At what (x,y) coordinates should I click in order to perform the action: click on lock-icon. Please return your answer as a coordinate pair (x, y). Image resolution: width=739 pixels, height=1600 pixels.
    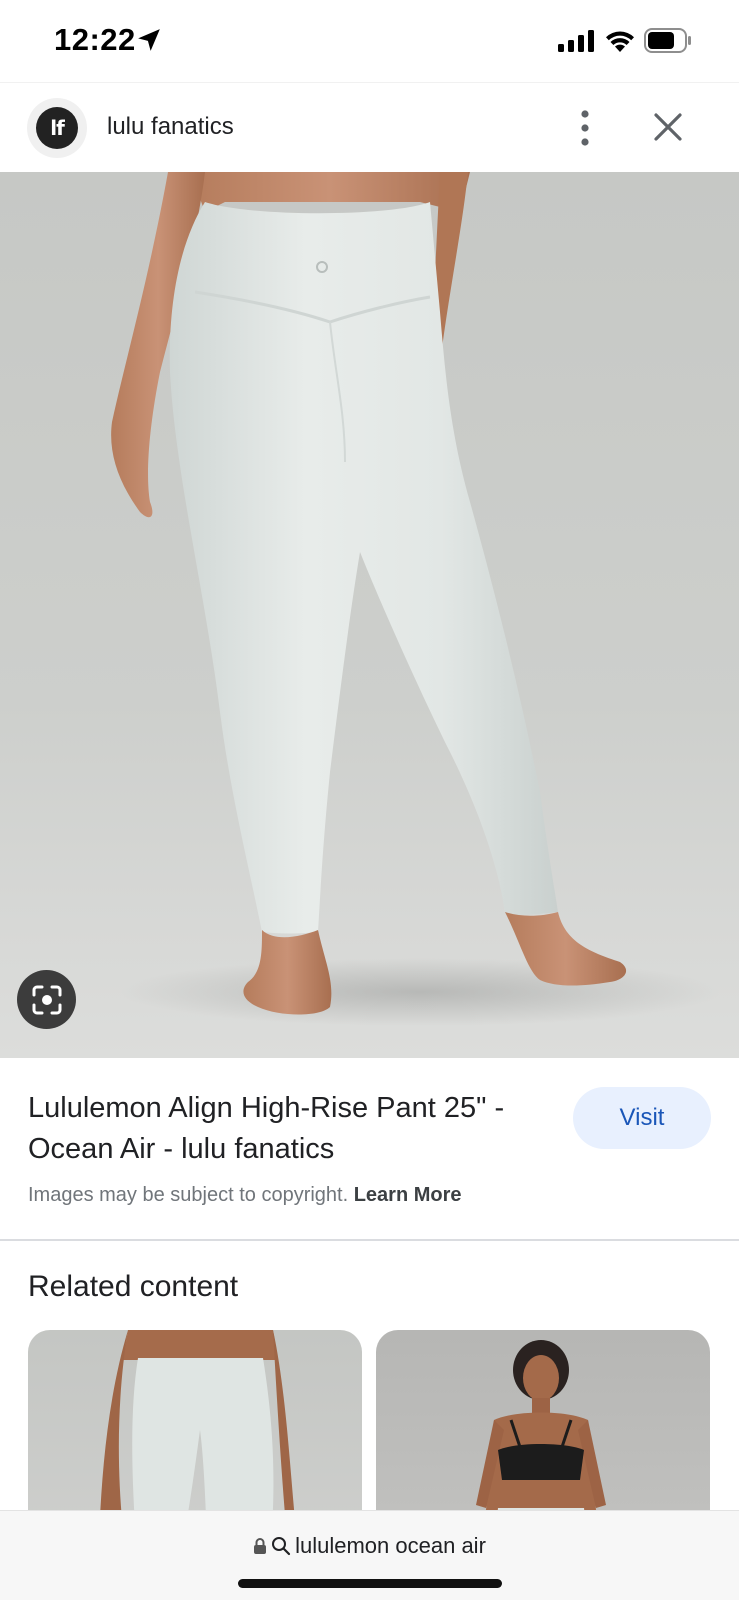
    Looking at the image, I should click on (260, 1546).